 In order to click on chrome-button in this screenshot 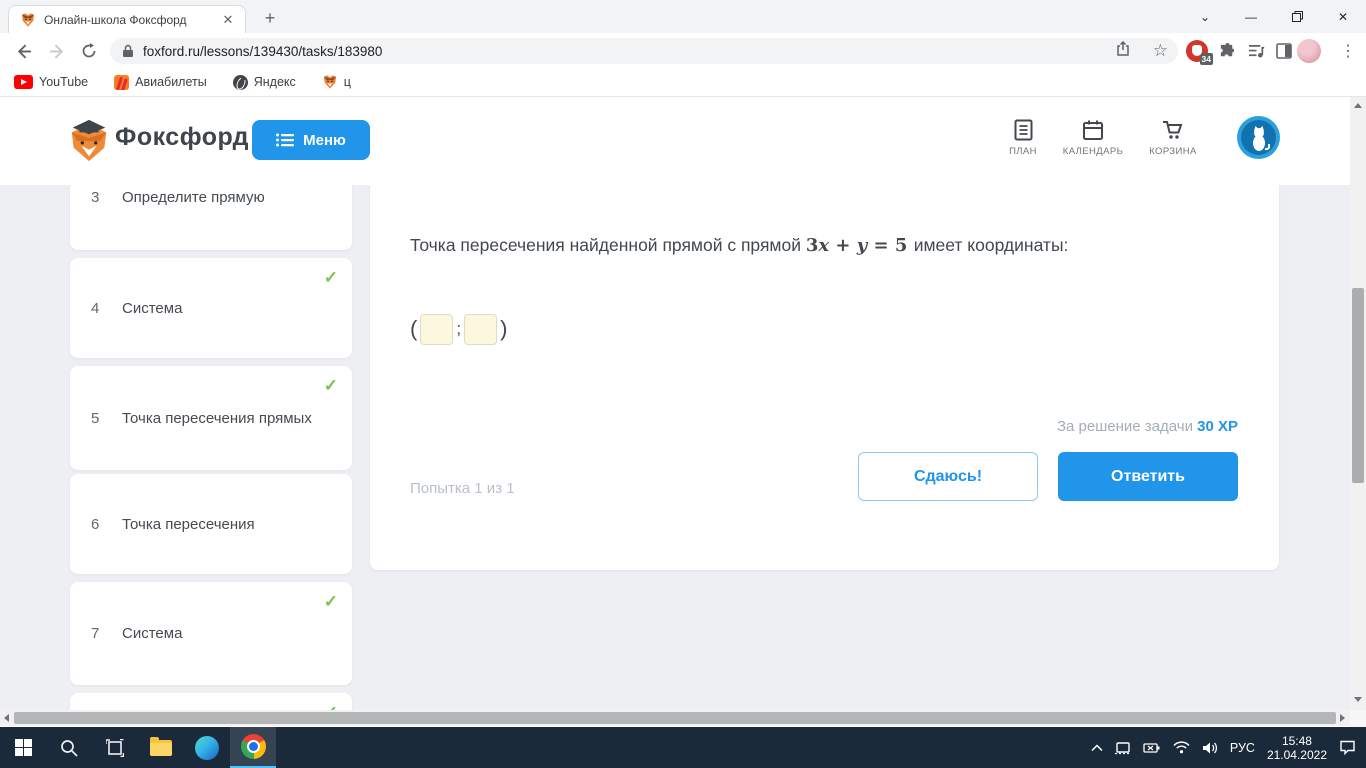, I will do `click(253, 747)`.